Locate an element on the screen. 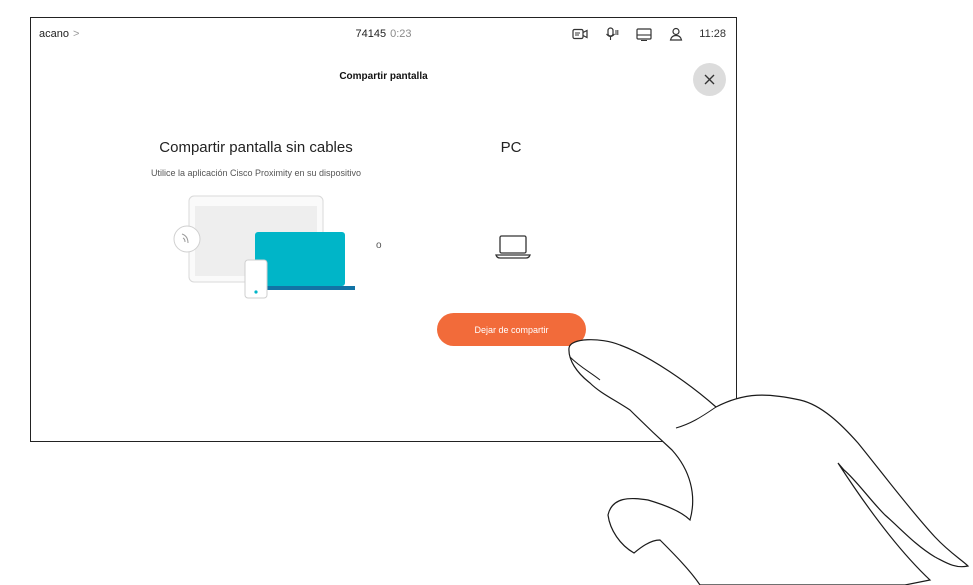  stop-sharing-button: Dejar de compartir is located at coordinates (511, 329).